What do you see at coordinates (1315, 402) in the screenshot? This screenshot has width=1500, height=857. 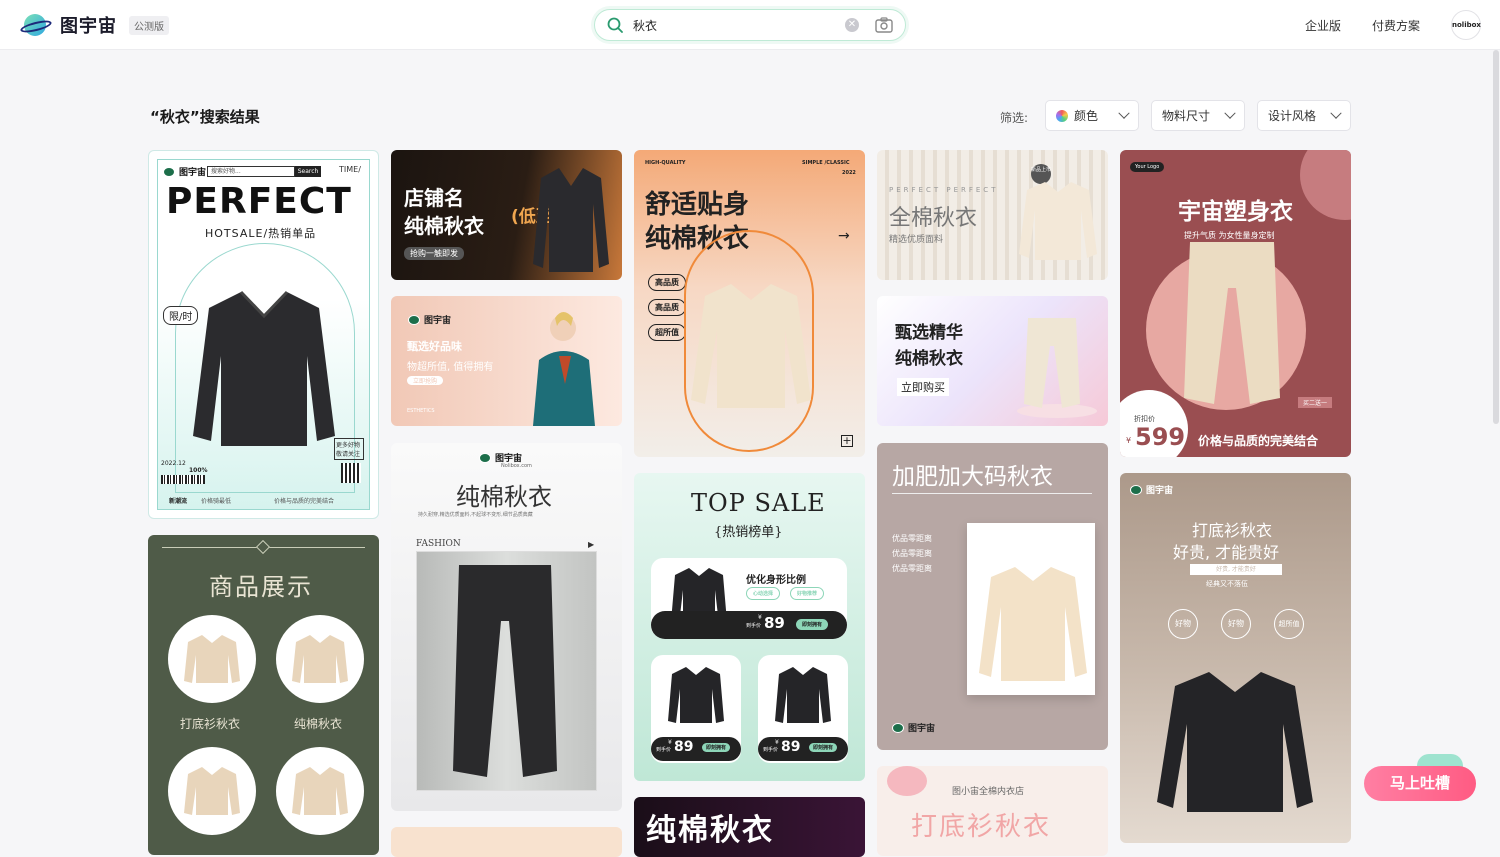 I see `promo-badge: 买二送一` at bounding box center [1315, 402].